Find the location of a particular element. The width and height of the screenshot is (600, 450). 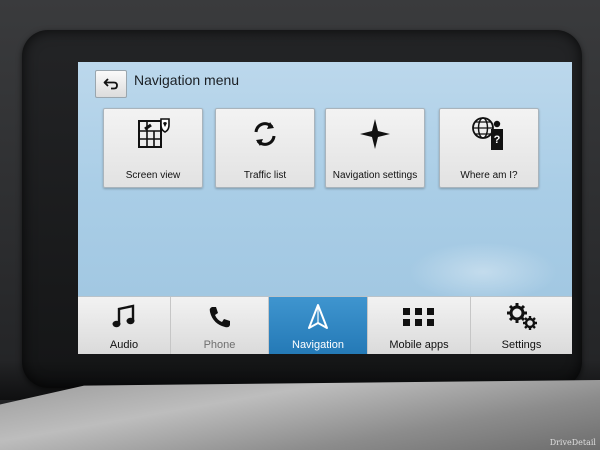

tab-phone: Phone is located at coordinates (220, 325).